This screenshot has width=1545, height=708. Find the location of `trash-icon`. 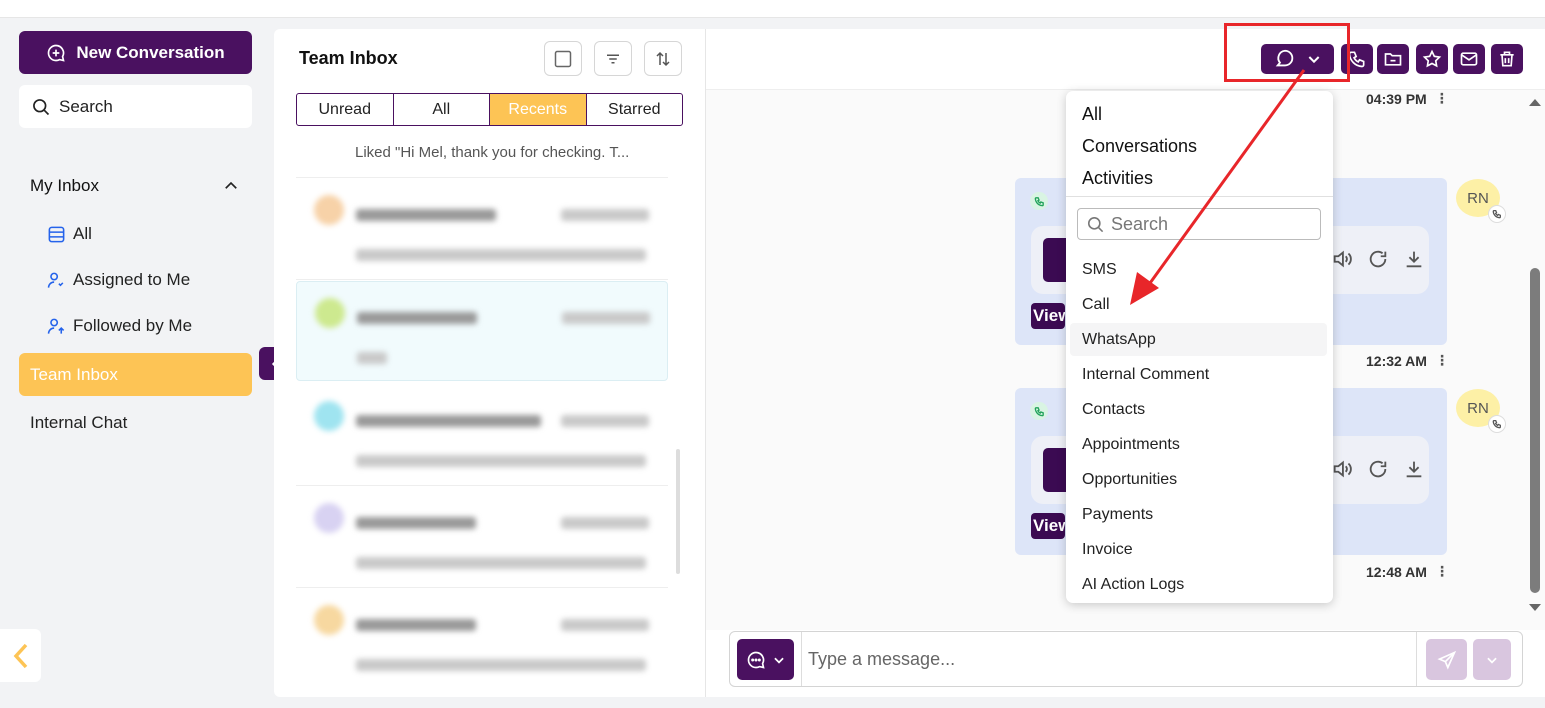

trash-icon is located at coordinates (1507, 59).